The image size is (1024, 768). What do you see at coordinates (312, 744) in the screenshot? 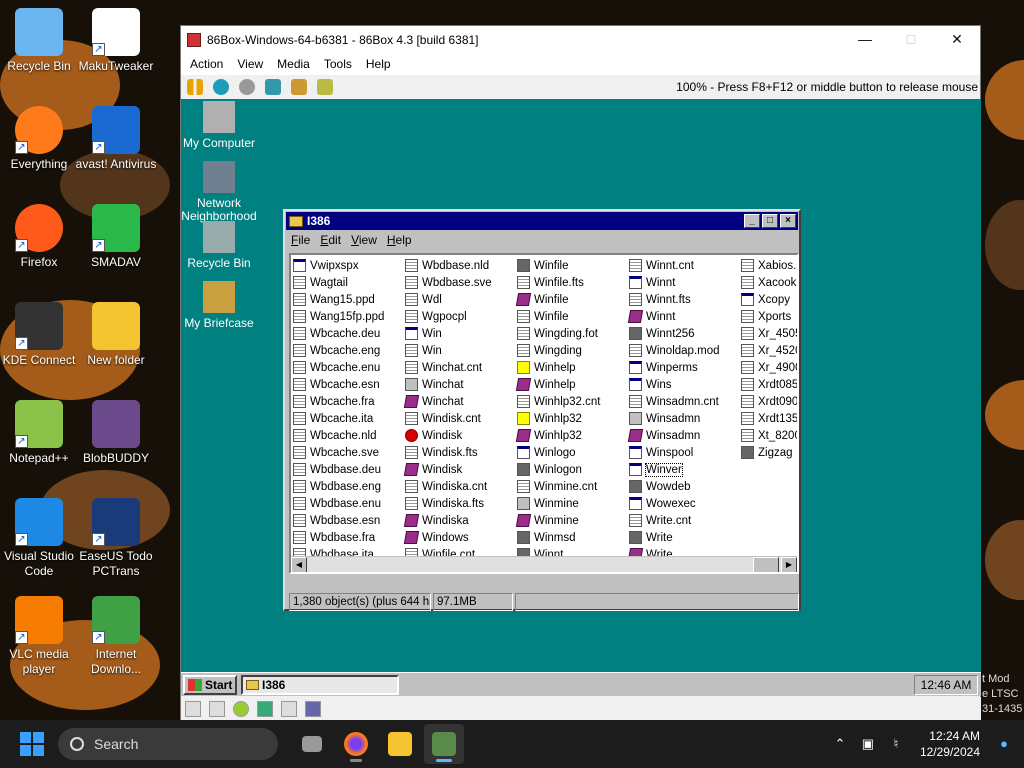
I see `task-view-icon` at bounding box center [312, 744].